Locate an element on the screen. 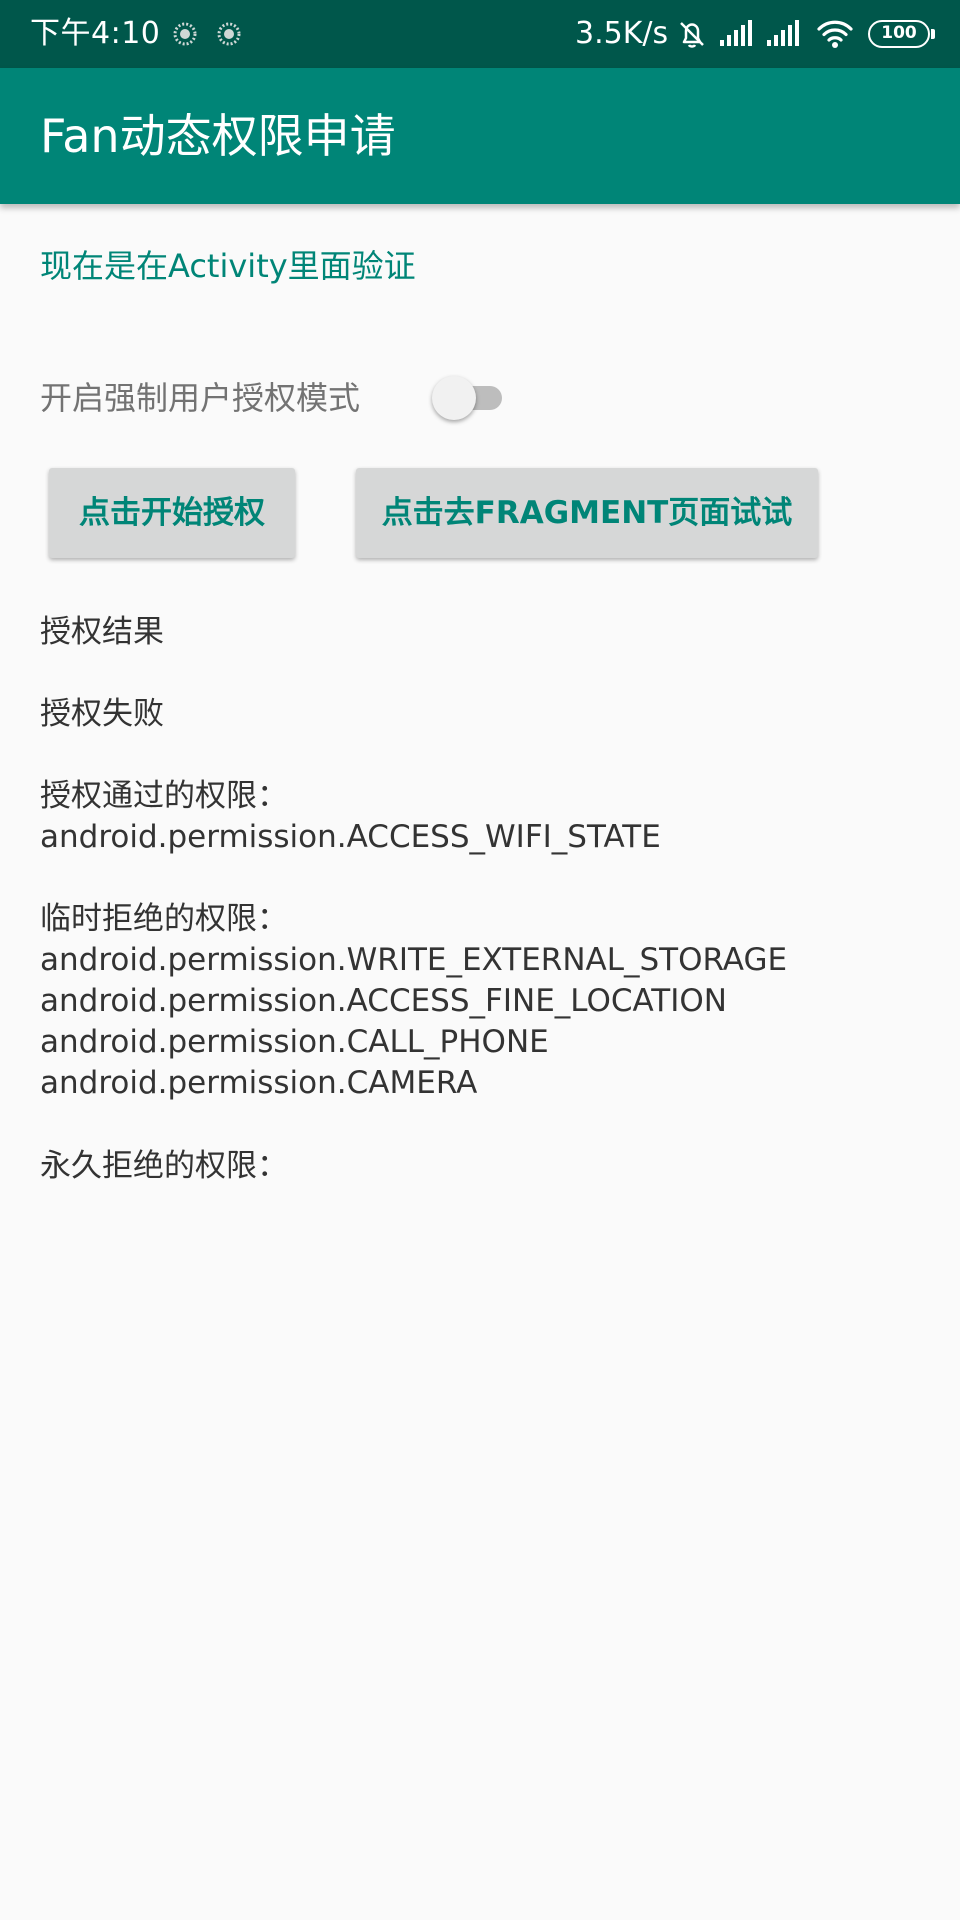 This screenshot has width=960, height=1920. granted-label: 授权通过的权限： is located at coordinates (164, 796).